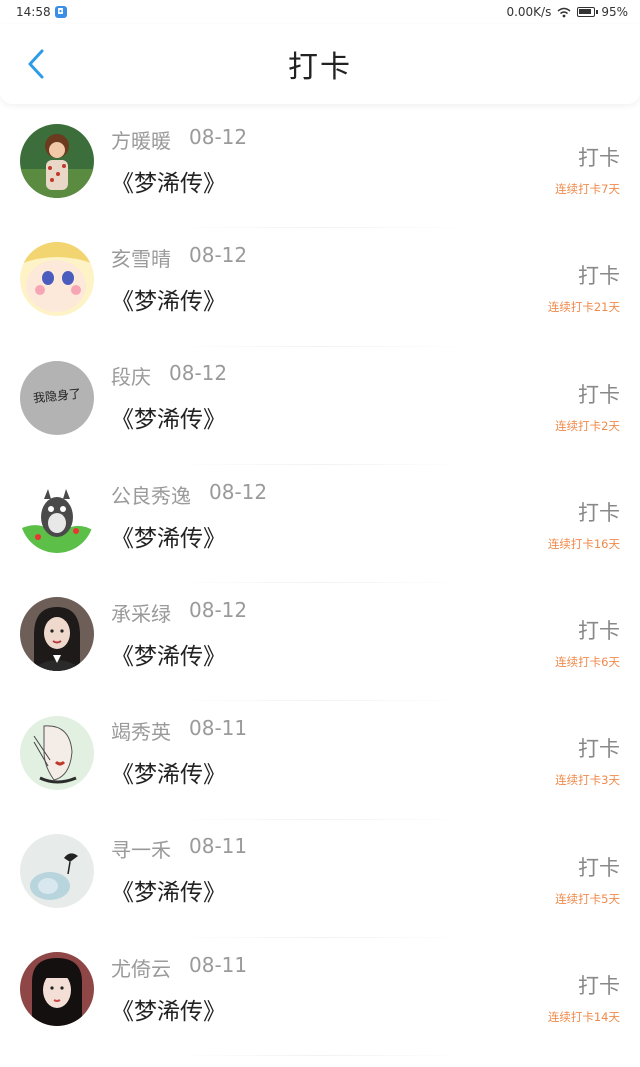 Image resolution: width=640 pixels, height=1067 pixels. Describe the element at coordinates (587, 425) in the screenshot. I see `streak-badge: 连续打卡2天` at that location.